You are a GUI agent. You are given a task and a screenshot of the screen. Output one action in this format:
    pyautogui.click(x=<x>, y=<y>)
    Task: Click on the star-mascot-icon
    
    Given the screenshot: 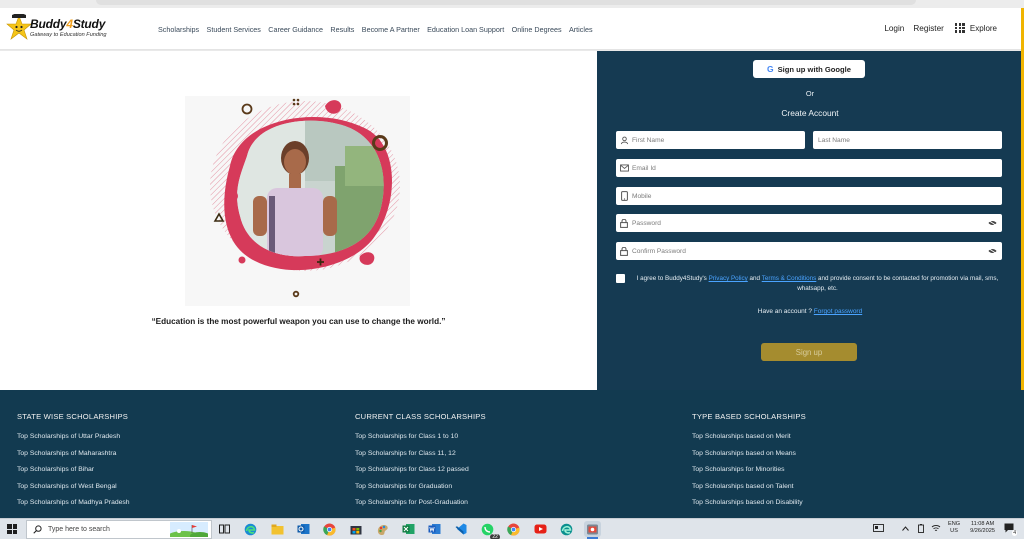 What is the action you would take?
    pyautogui.click(x=19, y=27)
    